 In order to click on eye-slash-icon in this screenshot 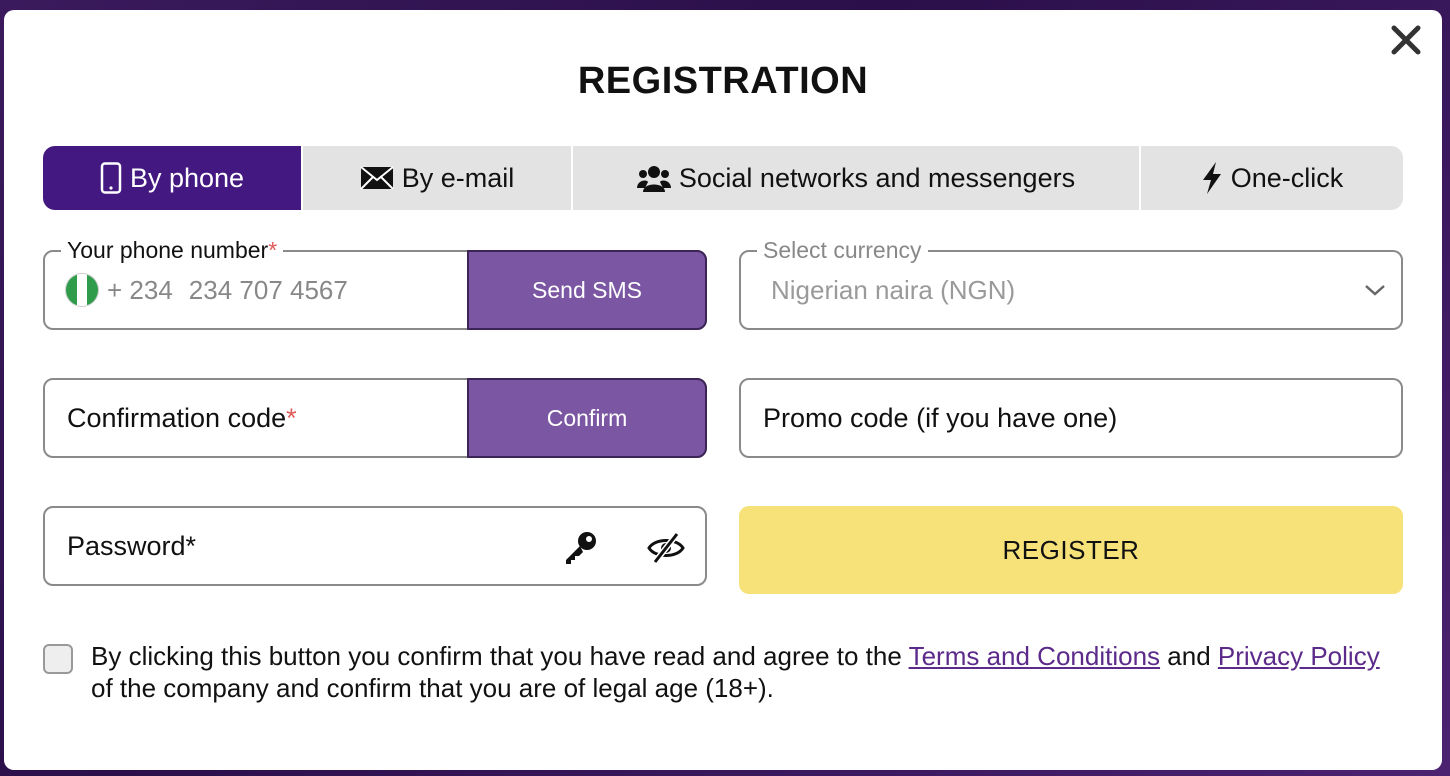, I will do `click(666, 548)`.